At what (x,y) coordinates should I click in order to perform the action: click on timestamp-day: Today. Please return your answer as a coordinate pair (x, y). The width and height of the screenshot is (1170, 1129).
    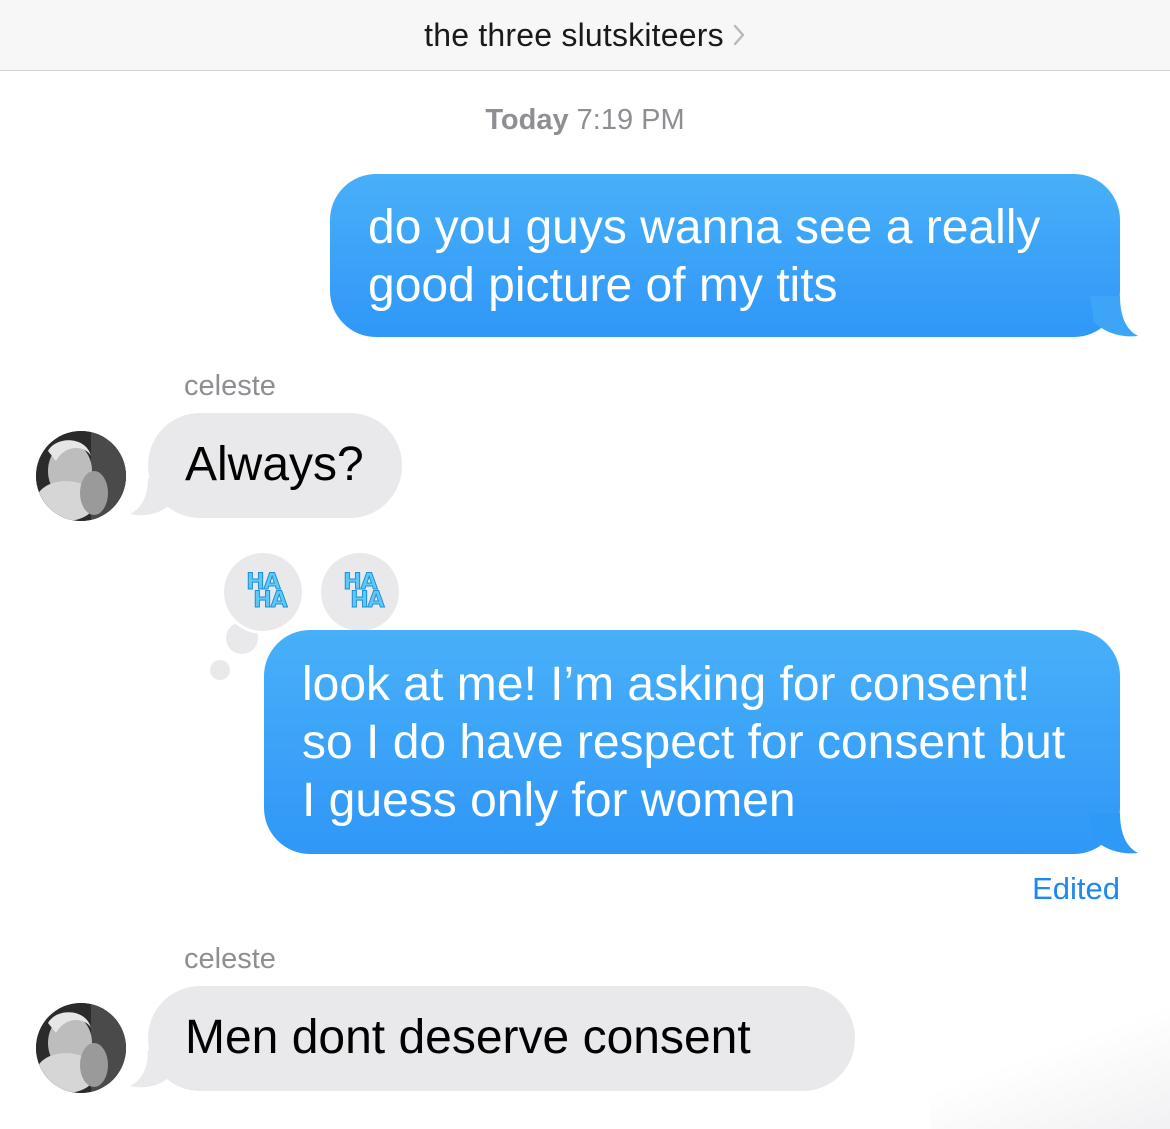
    Looking at the image, I should click on (527, 120).